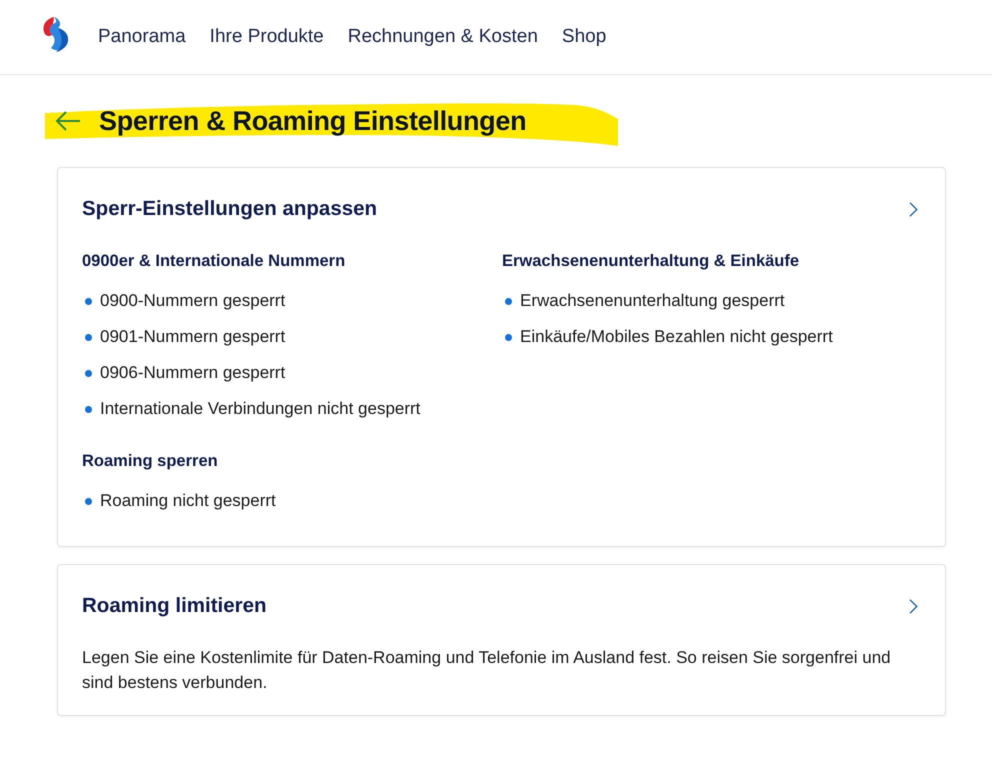 This screenshot has width=992, height=771. Describe the element at coordinates (260, 409) in the screenshot. I see `list-item-text: Internationale Verbindungen nicht gesperrt` at that location.